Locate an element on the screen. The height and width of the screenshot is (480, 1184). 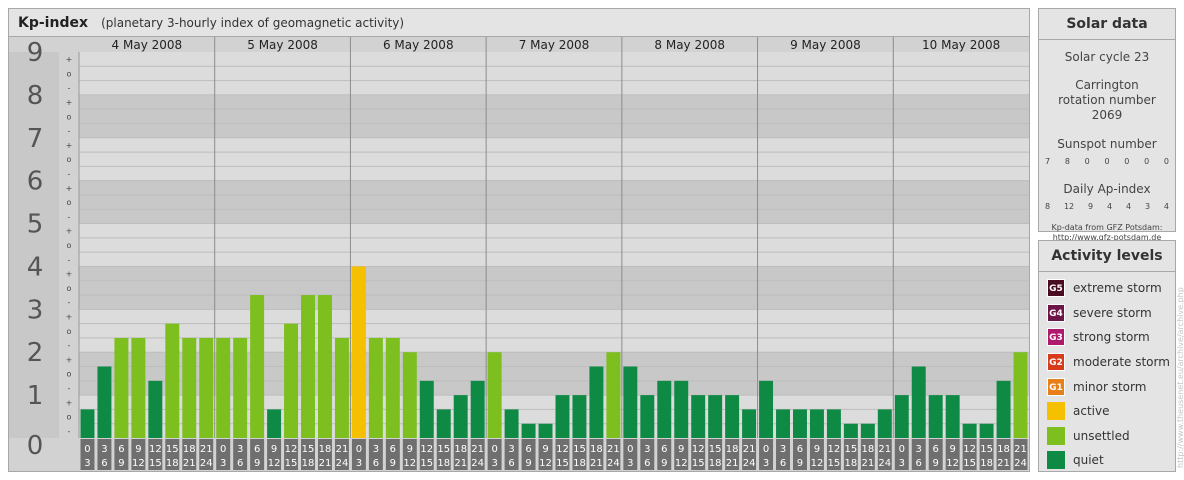
y-tick-label: 8 is located at coordinates (35, 96).